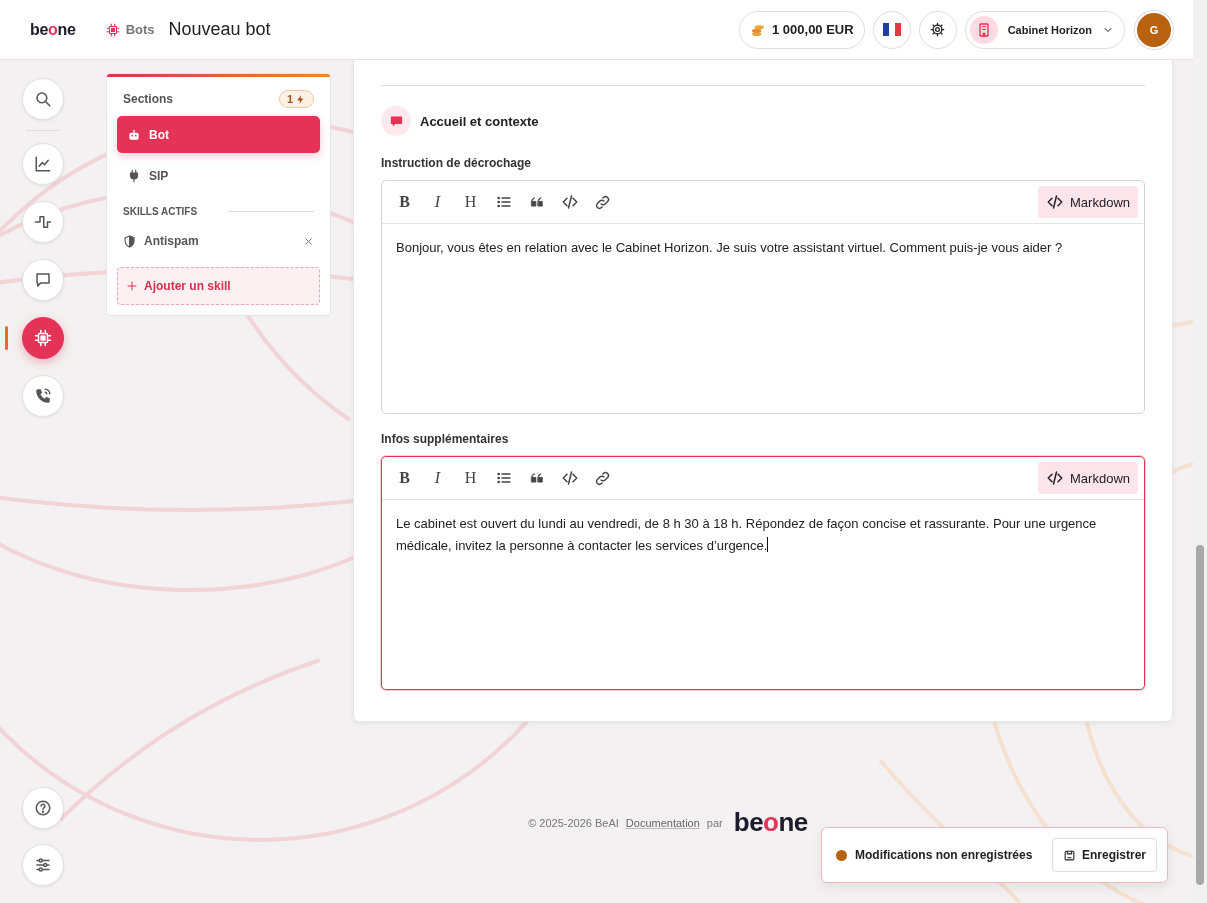  What do you see at coordinates (218, 286) in the screenshot?
I see `add-skill-button: Ajouter un skill` at bounding box center [218, 286].